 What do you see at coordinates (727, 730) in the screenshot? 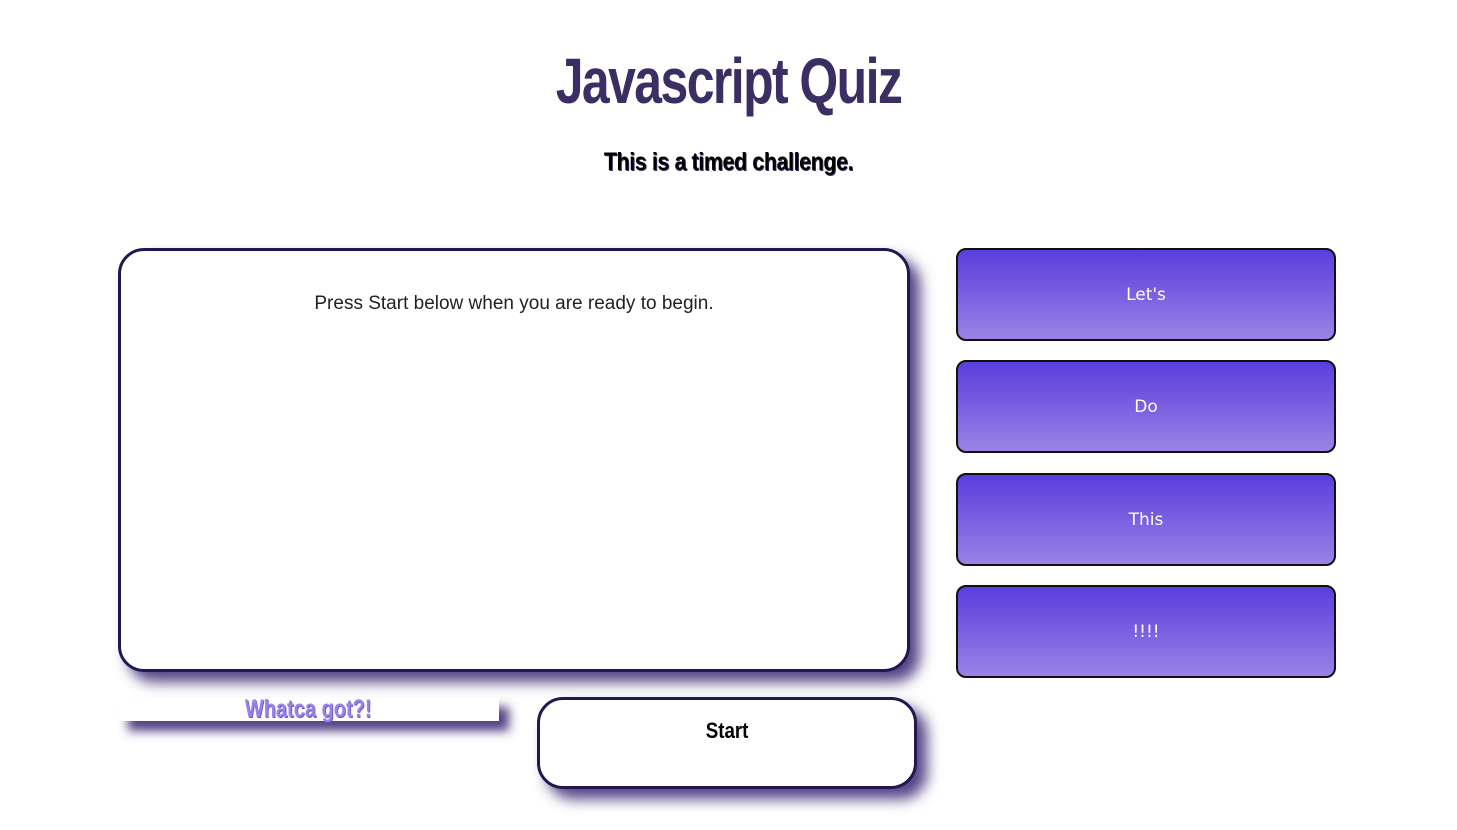
I see `start-button-label: Start` at bounding box center [727, 730].